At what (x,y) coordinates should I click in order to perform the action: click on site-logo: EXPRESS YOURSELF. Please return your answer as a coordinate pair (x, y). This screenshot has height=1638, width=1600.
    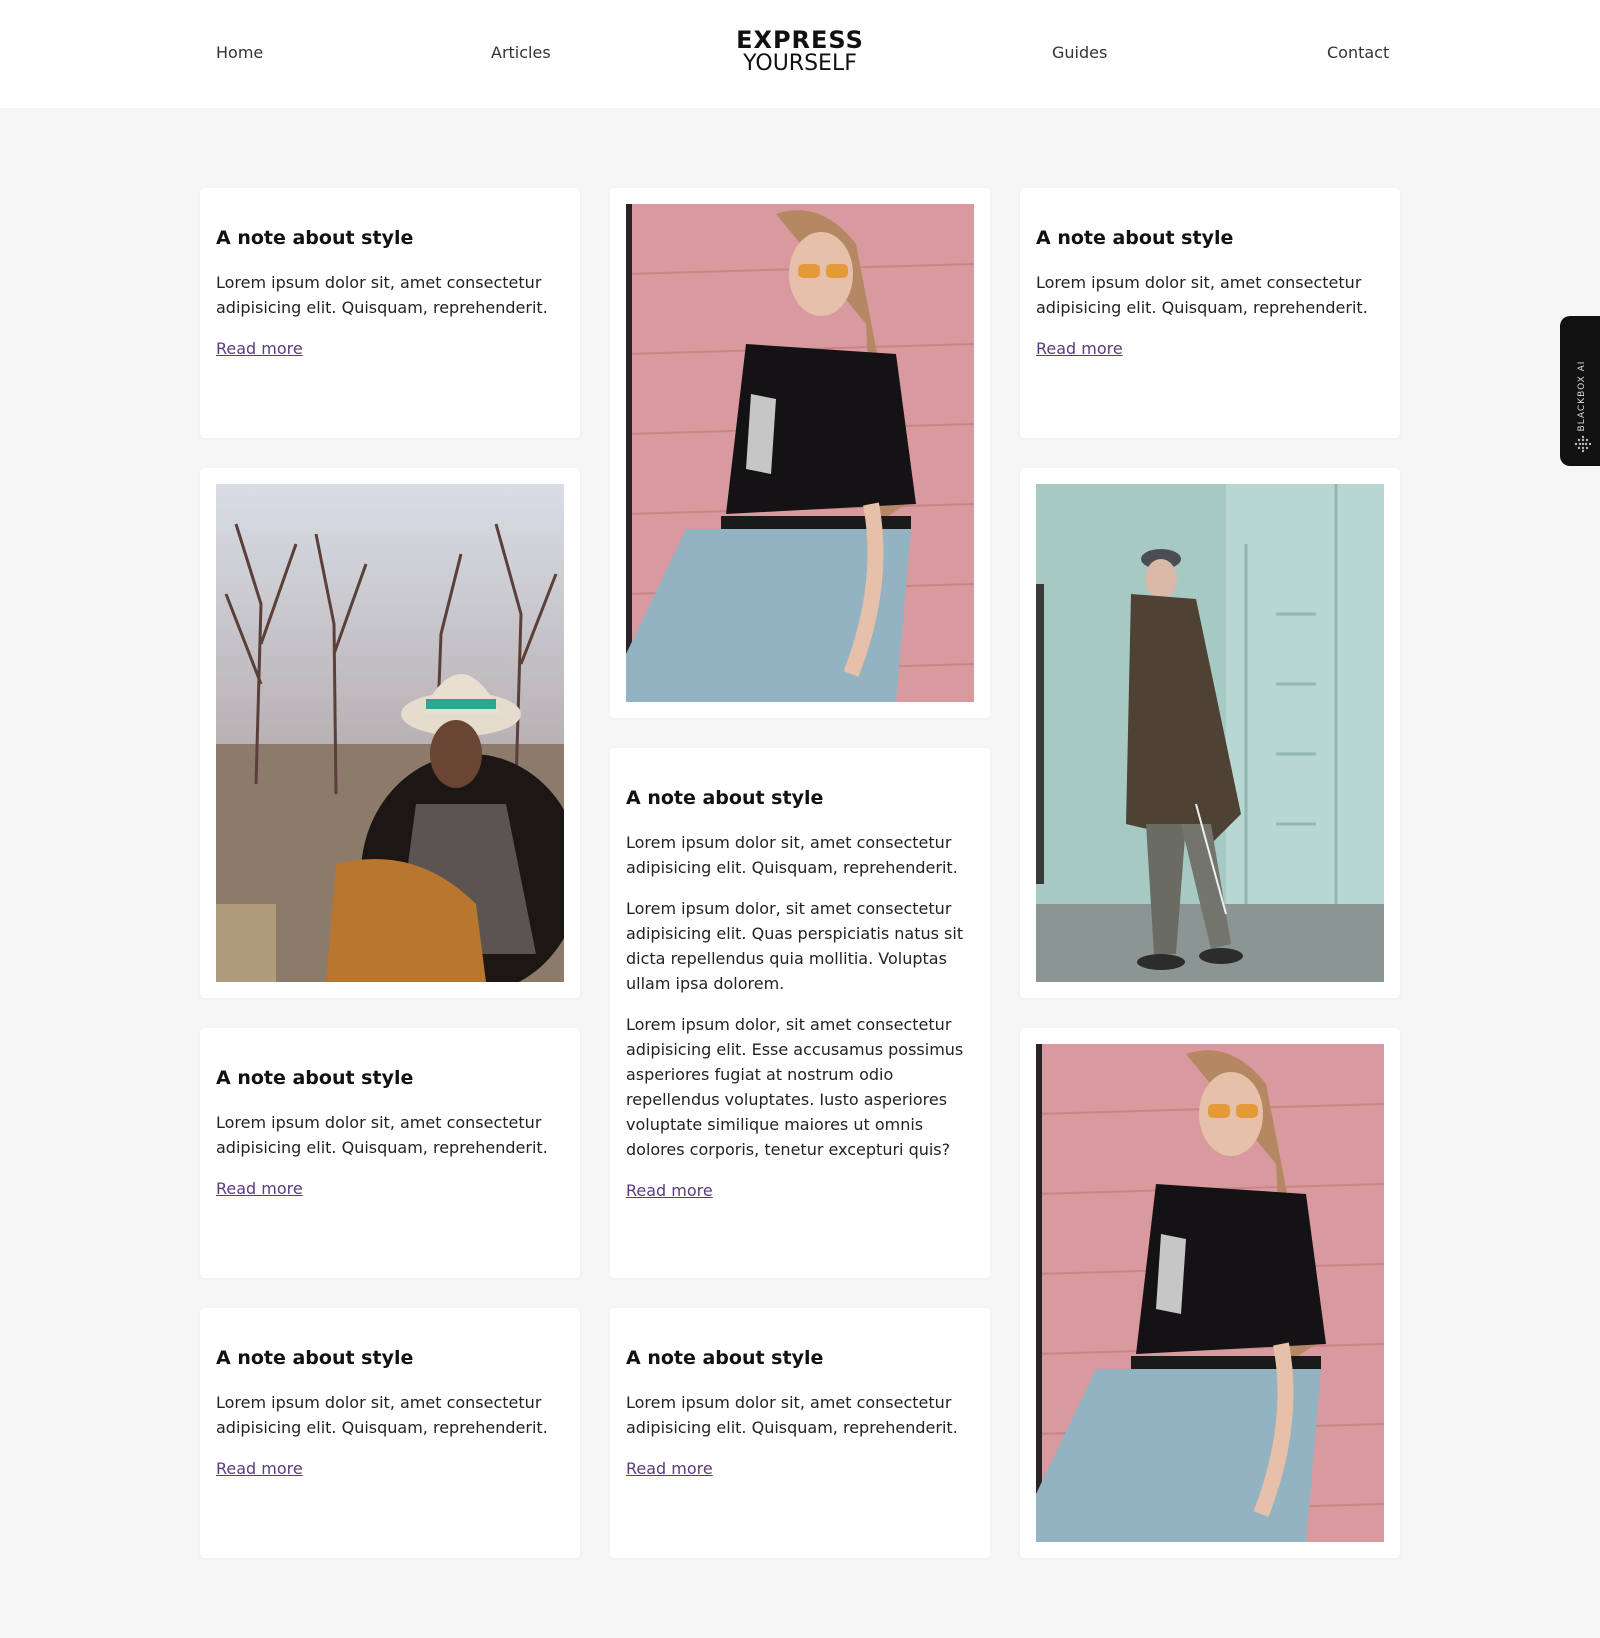
    Looking at the image, I should click on (800, 52).